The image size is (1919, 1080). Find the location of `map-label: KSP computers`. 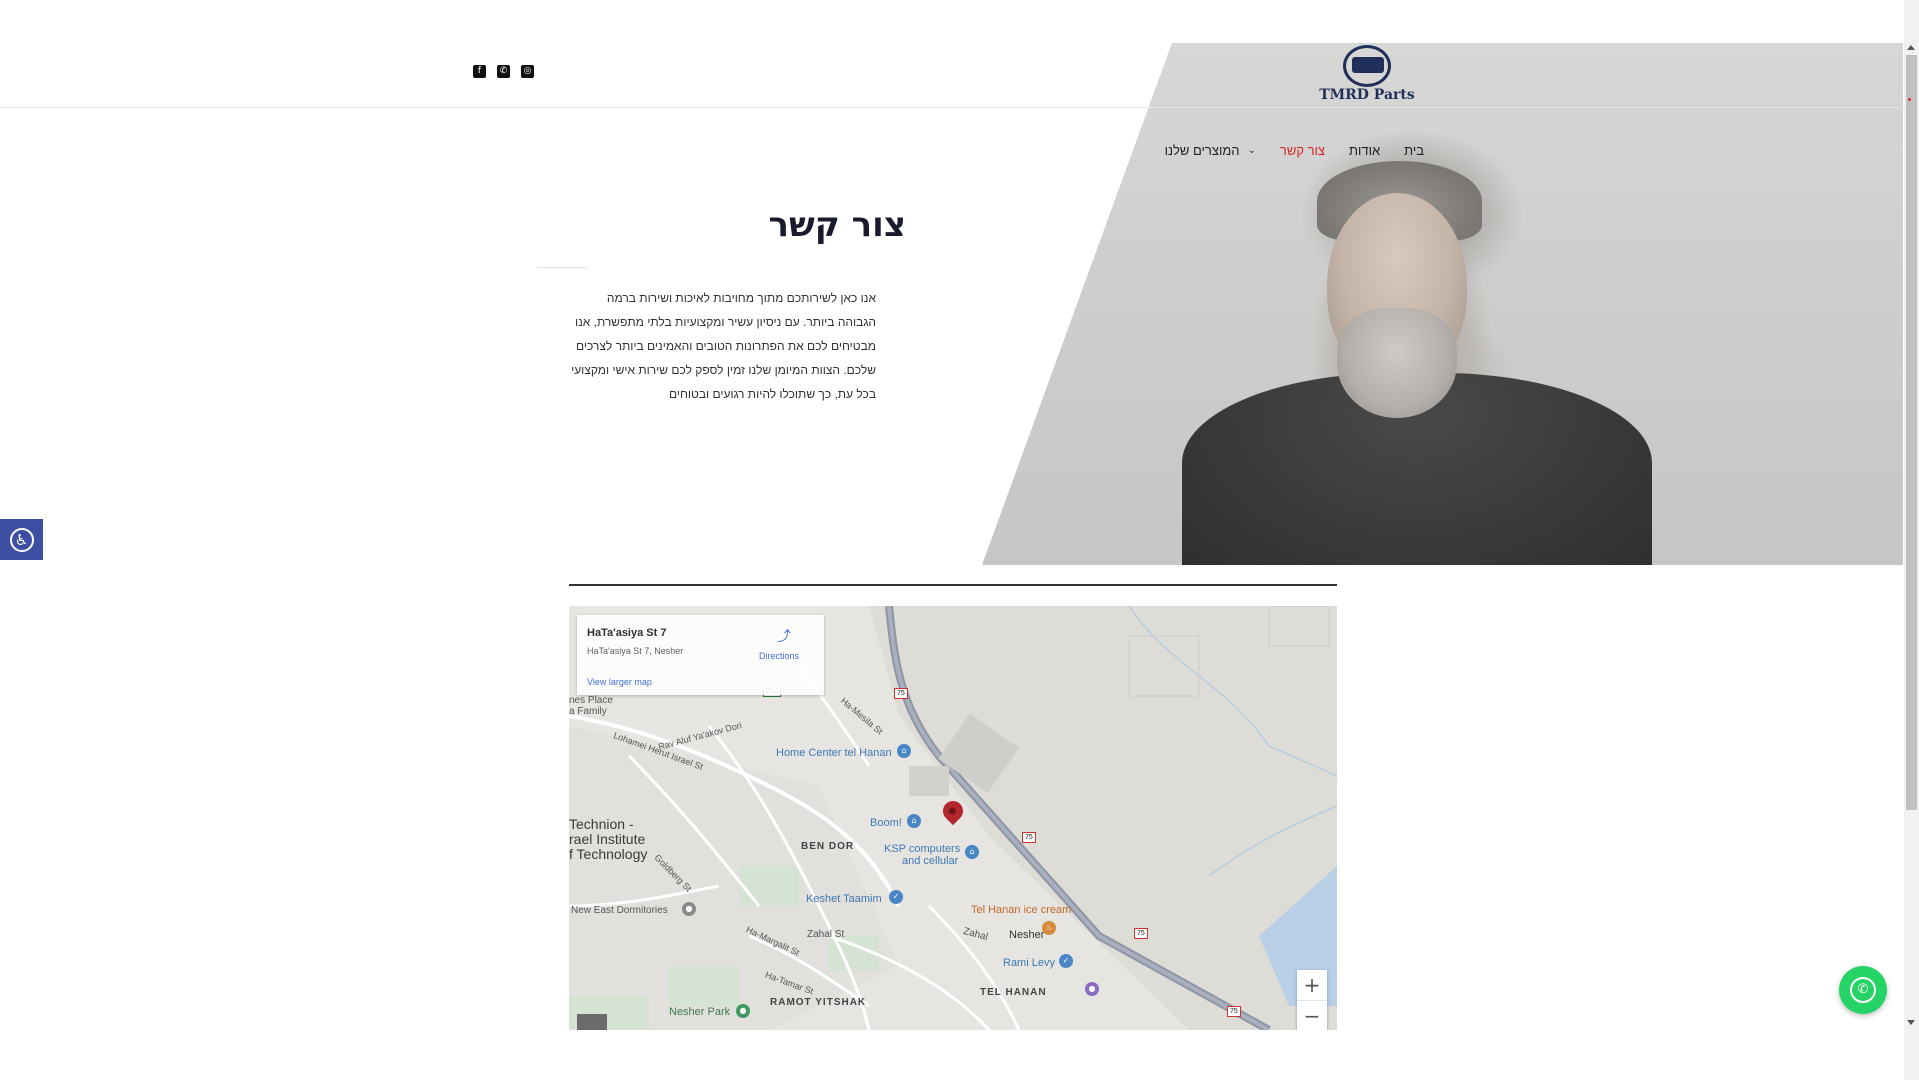

map-label: KSP computers is located at coordinates (922, 849).